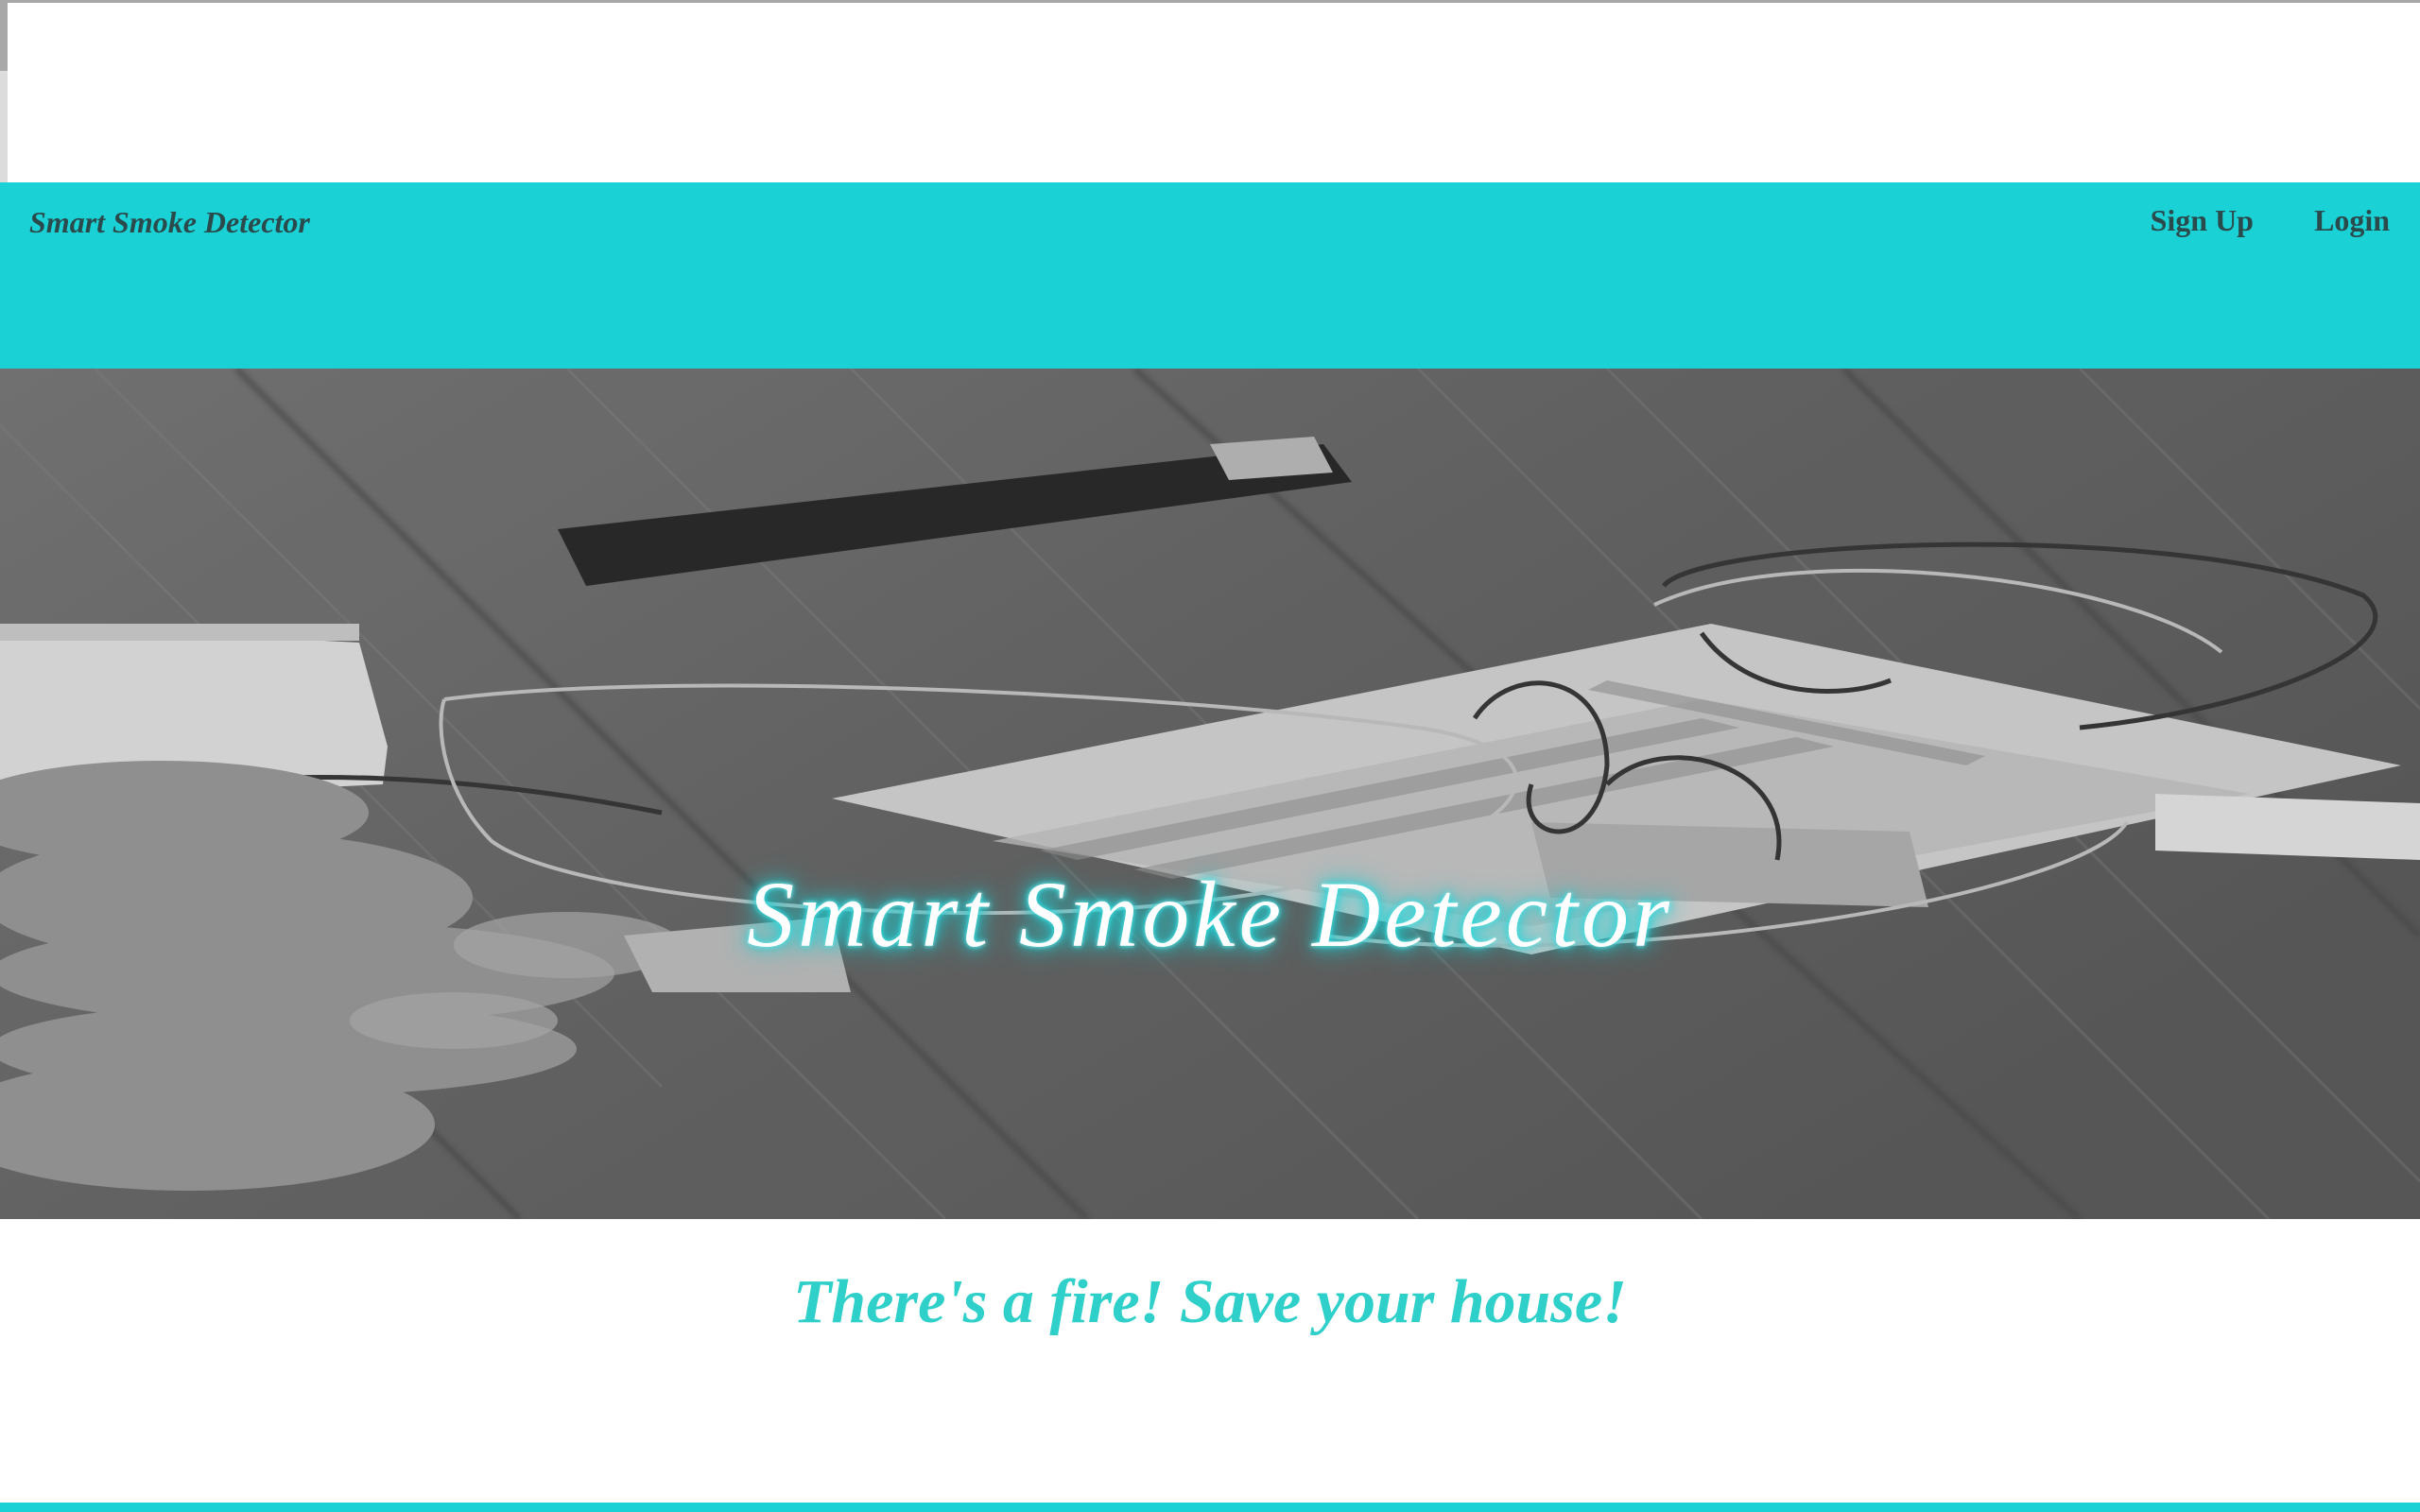  What do you see at coordinates (2352, 220) in the screenshot?
I see `login-link: Login` at bounding box center [2352, 220].